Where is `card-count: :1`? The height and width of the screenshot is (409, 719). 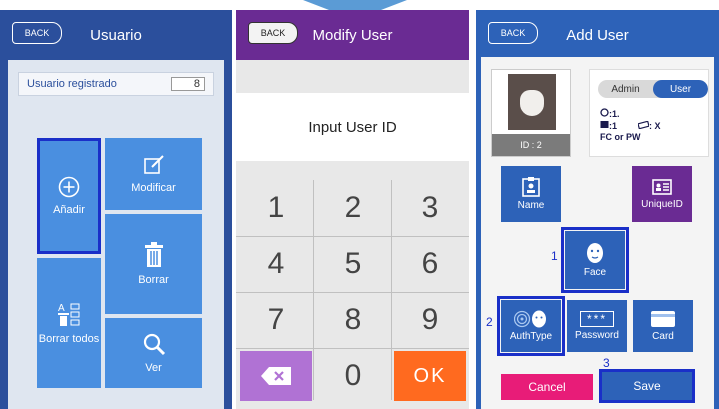 card-count: :1 is located at coordinates (613, 126).